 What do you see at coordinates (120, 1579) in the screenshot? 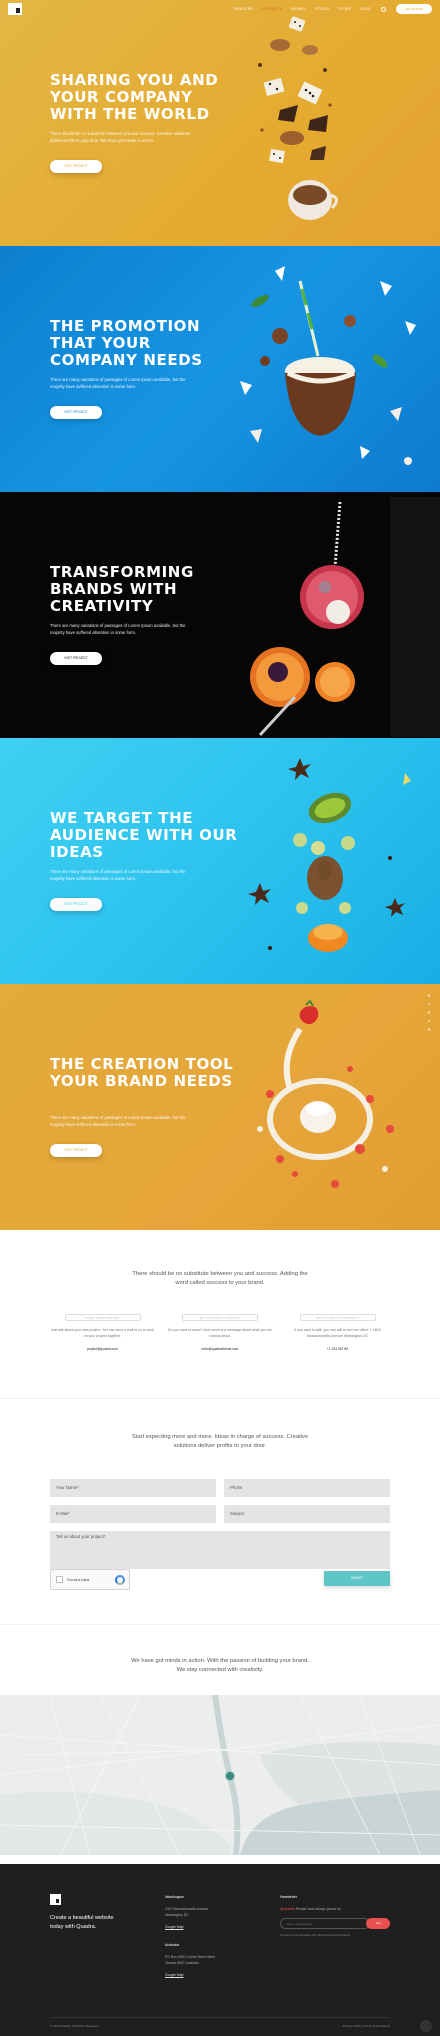
I see `recaptcha-icon` at bounding box center [120, 1579].